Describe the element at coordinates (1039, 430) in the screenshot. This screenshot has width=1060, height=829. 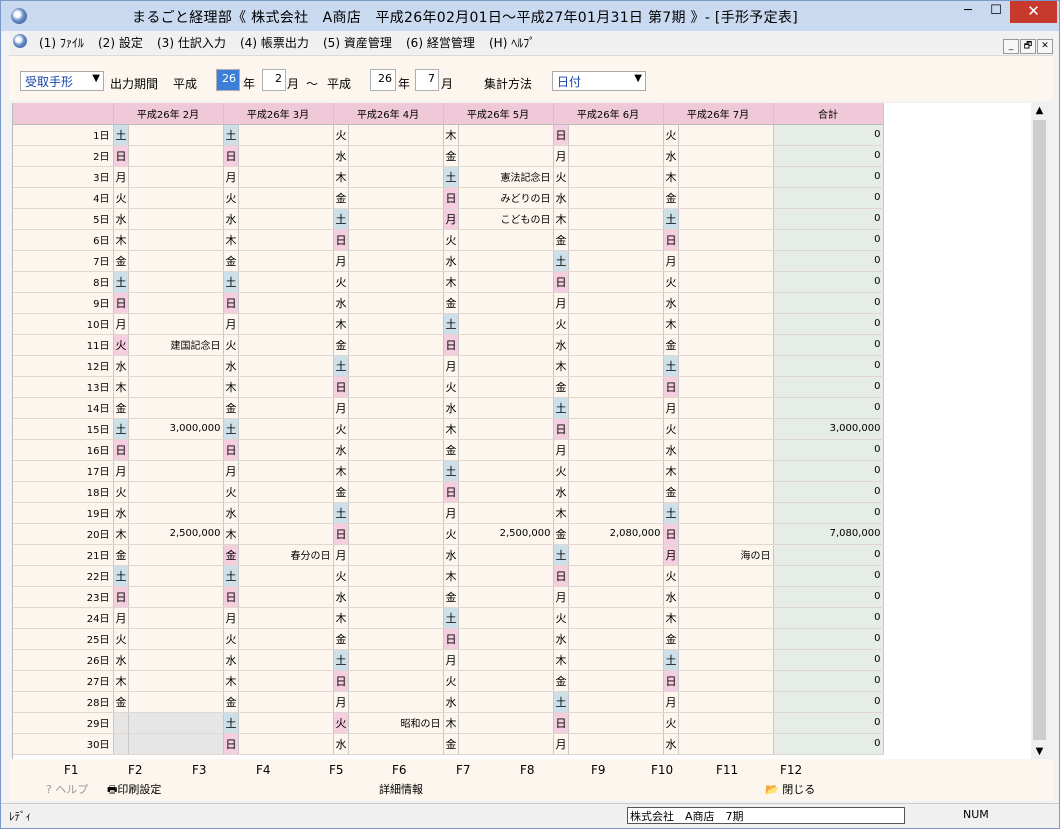
I see `scroll-thumb` at that location.